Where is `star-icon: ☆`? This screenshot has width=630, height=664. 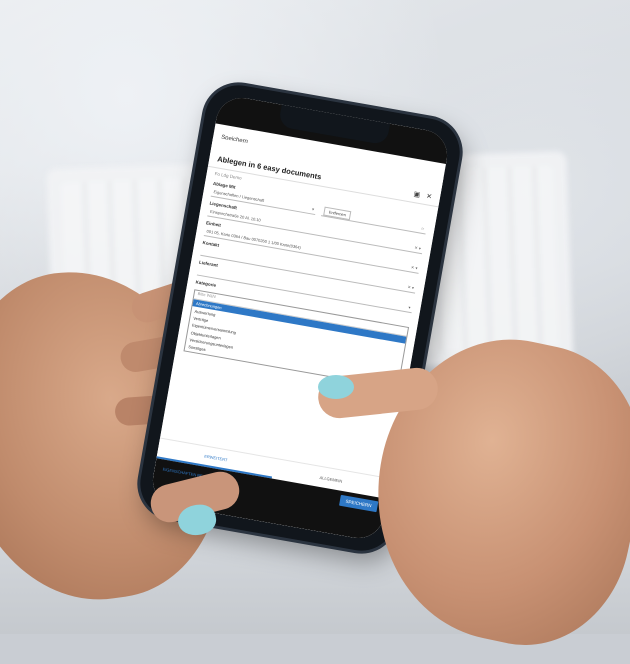
star-icon: ☆ is located at coordinates (422, 229).